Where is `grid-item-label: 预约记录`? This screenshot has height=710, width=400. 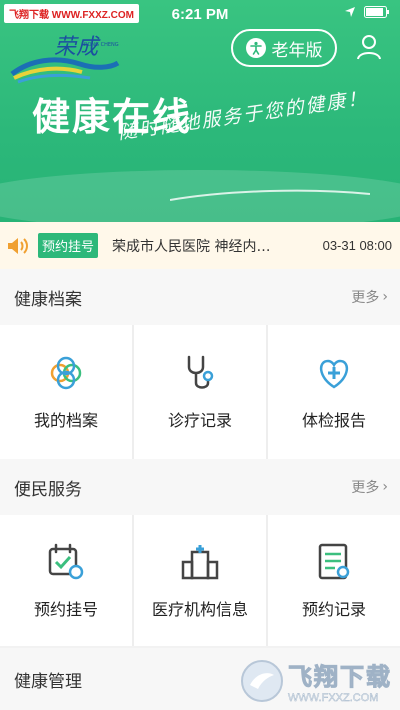 grid-item-label: 预约记录 is located at coordinates (333, 609).